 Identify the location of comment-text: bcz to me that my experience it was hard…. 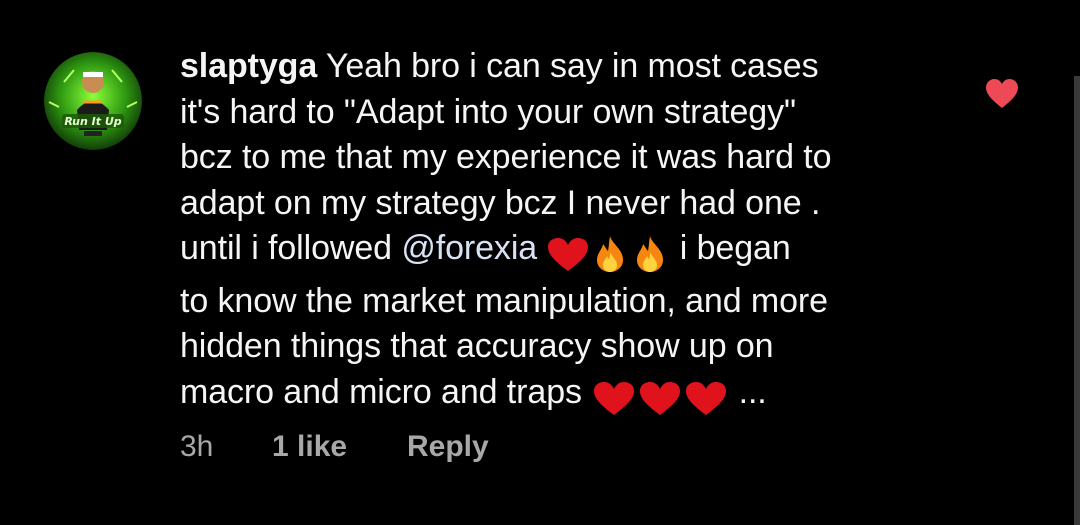
(506, 157).